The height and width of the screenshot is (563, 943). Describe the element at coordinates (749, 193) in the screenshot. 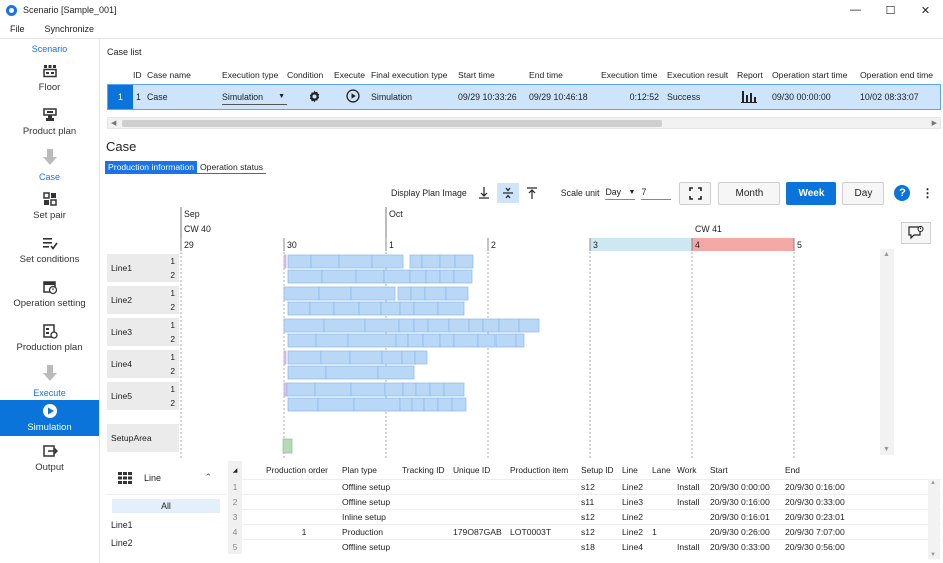

I see `month-button: Month` at that location.